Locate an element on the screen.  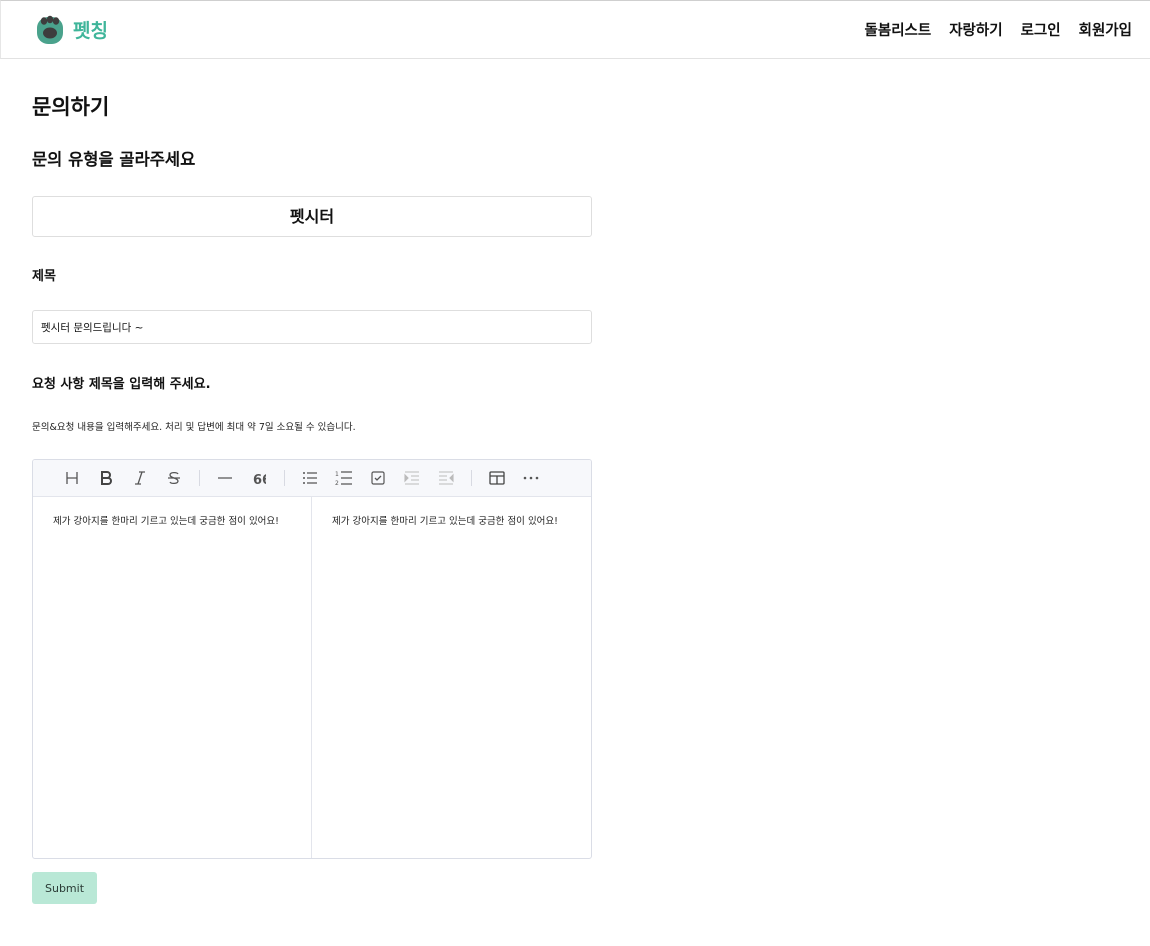
title-label: 제목 is located at coordinates (44, 276).